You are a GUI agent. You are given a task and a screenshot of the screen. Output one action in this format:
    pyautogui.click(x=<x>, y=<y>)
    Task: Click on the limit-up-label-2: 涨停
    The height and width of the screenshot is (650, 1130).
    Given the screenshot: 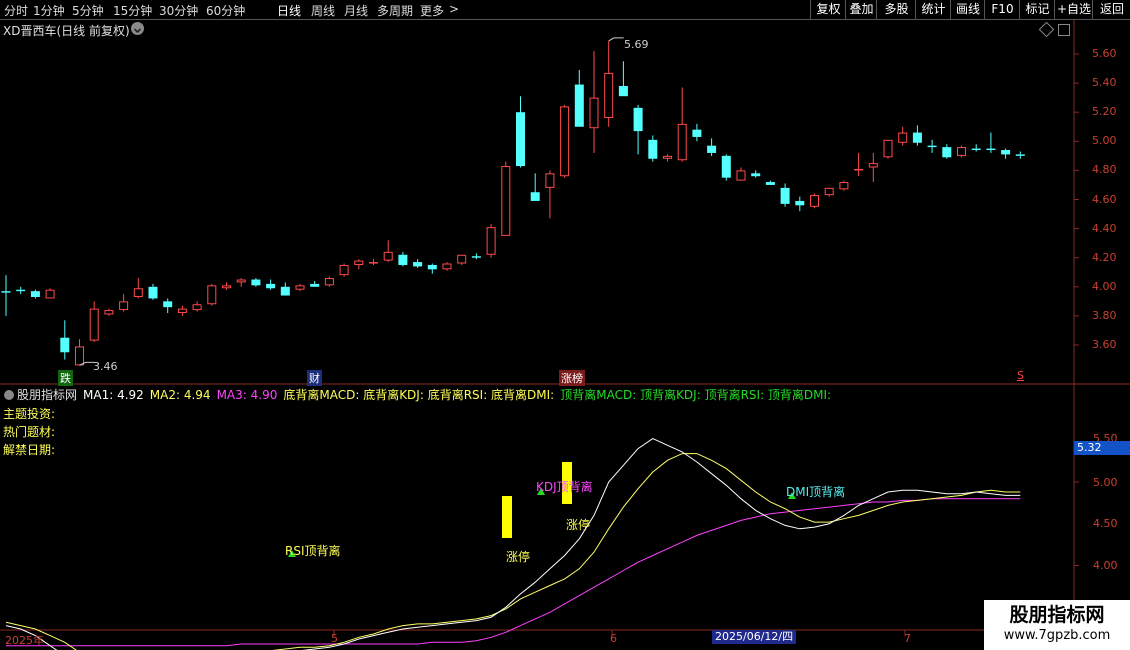 What is the action you would take?
    pyautogui.click(x=578, y=525)
    